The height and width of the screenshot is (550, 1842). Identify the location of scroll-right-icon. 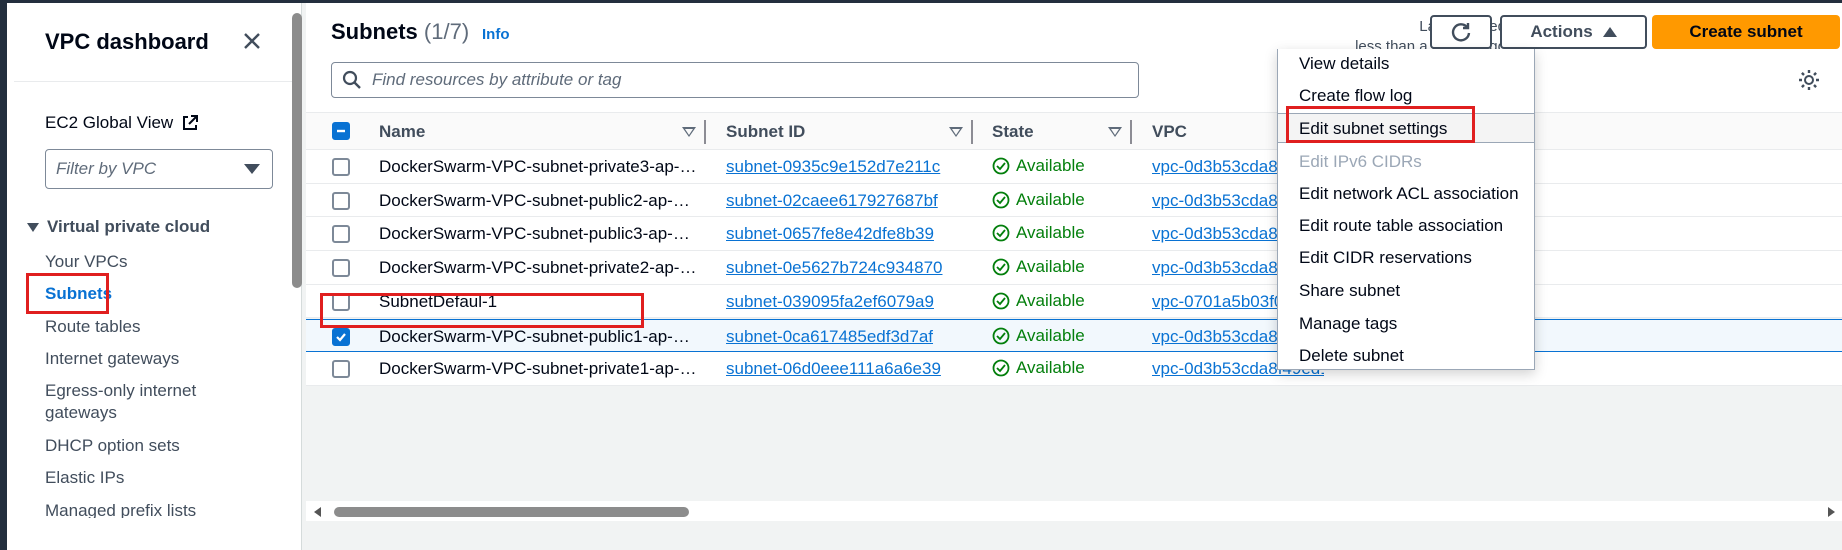
(1831, 512).